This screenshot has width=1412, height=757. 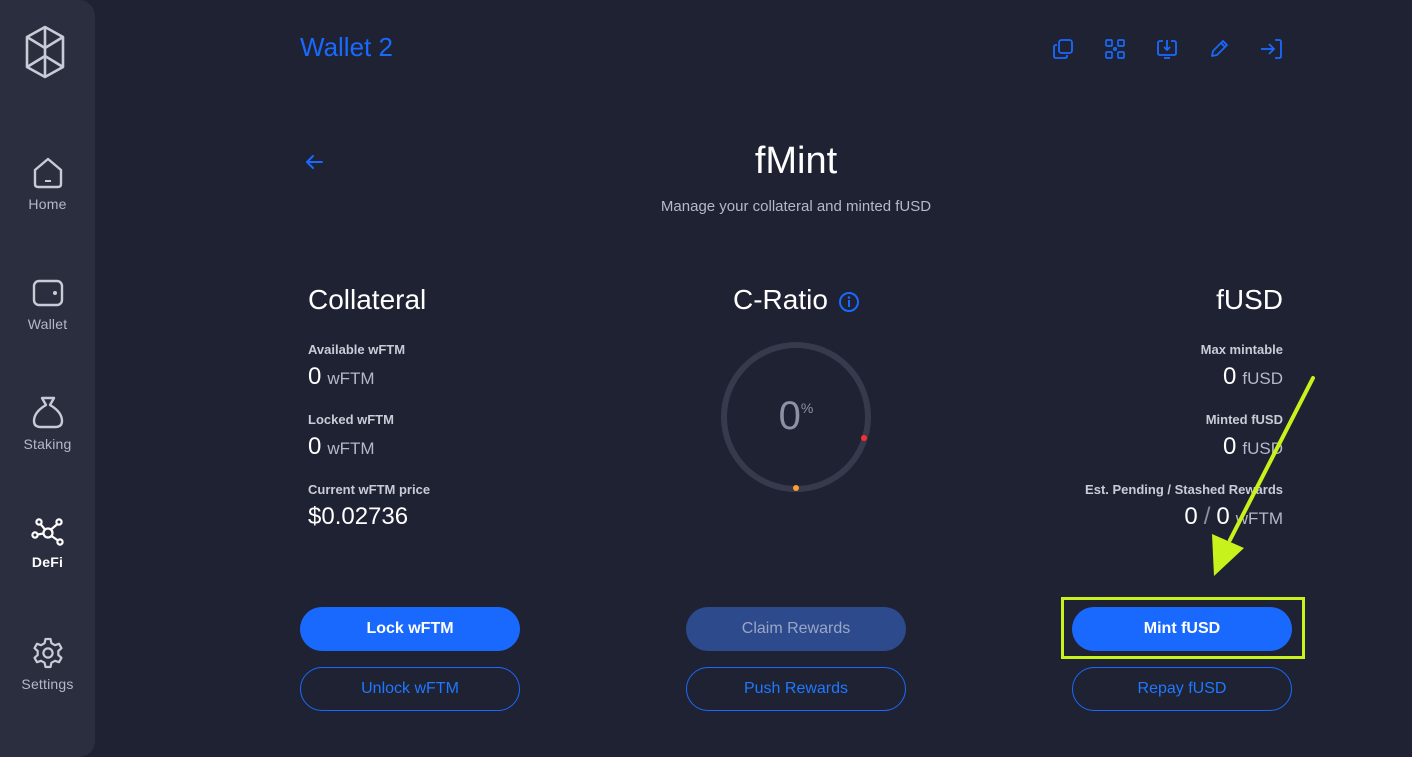 I want to click on sidebar-item-staking: Staking, so click(x=47, y=434).